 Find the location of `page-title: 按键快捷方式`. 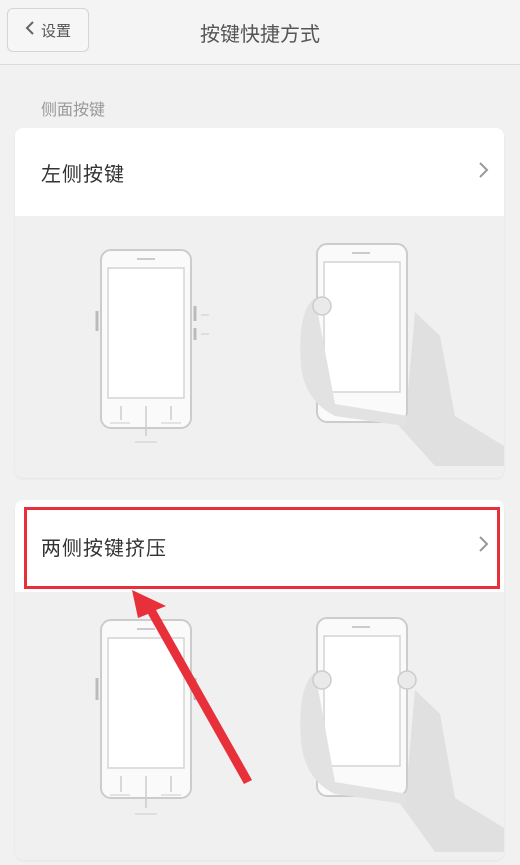

page-title: 按键快捷方式 is located at coordinates (260, 34).